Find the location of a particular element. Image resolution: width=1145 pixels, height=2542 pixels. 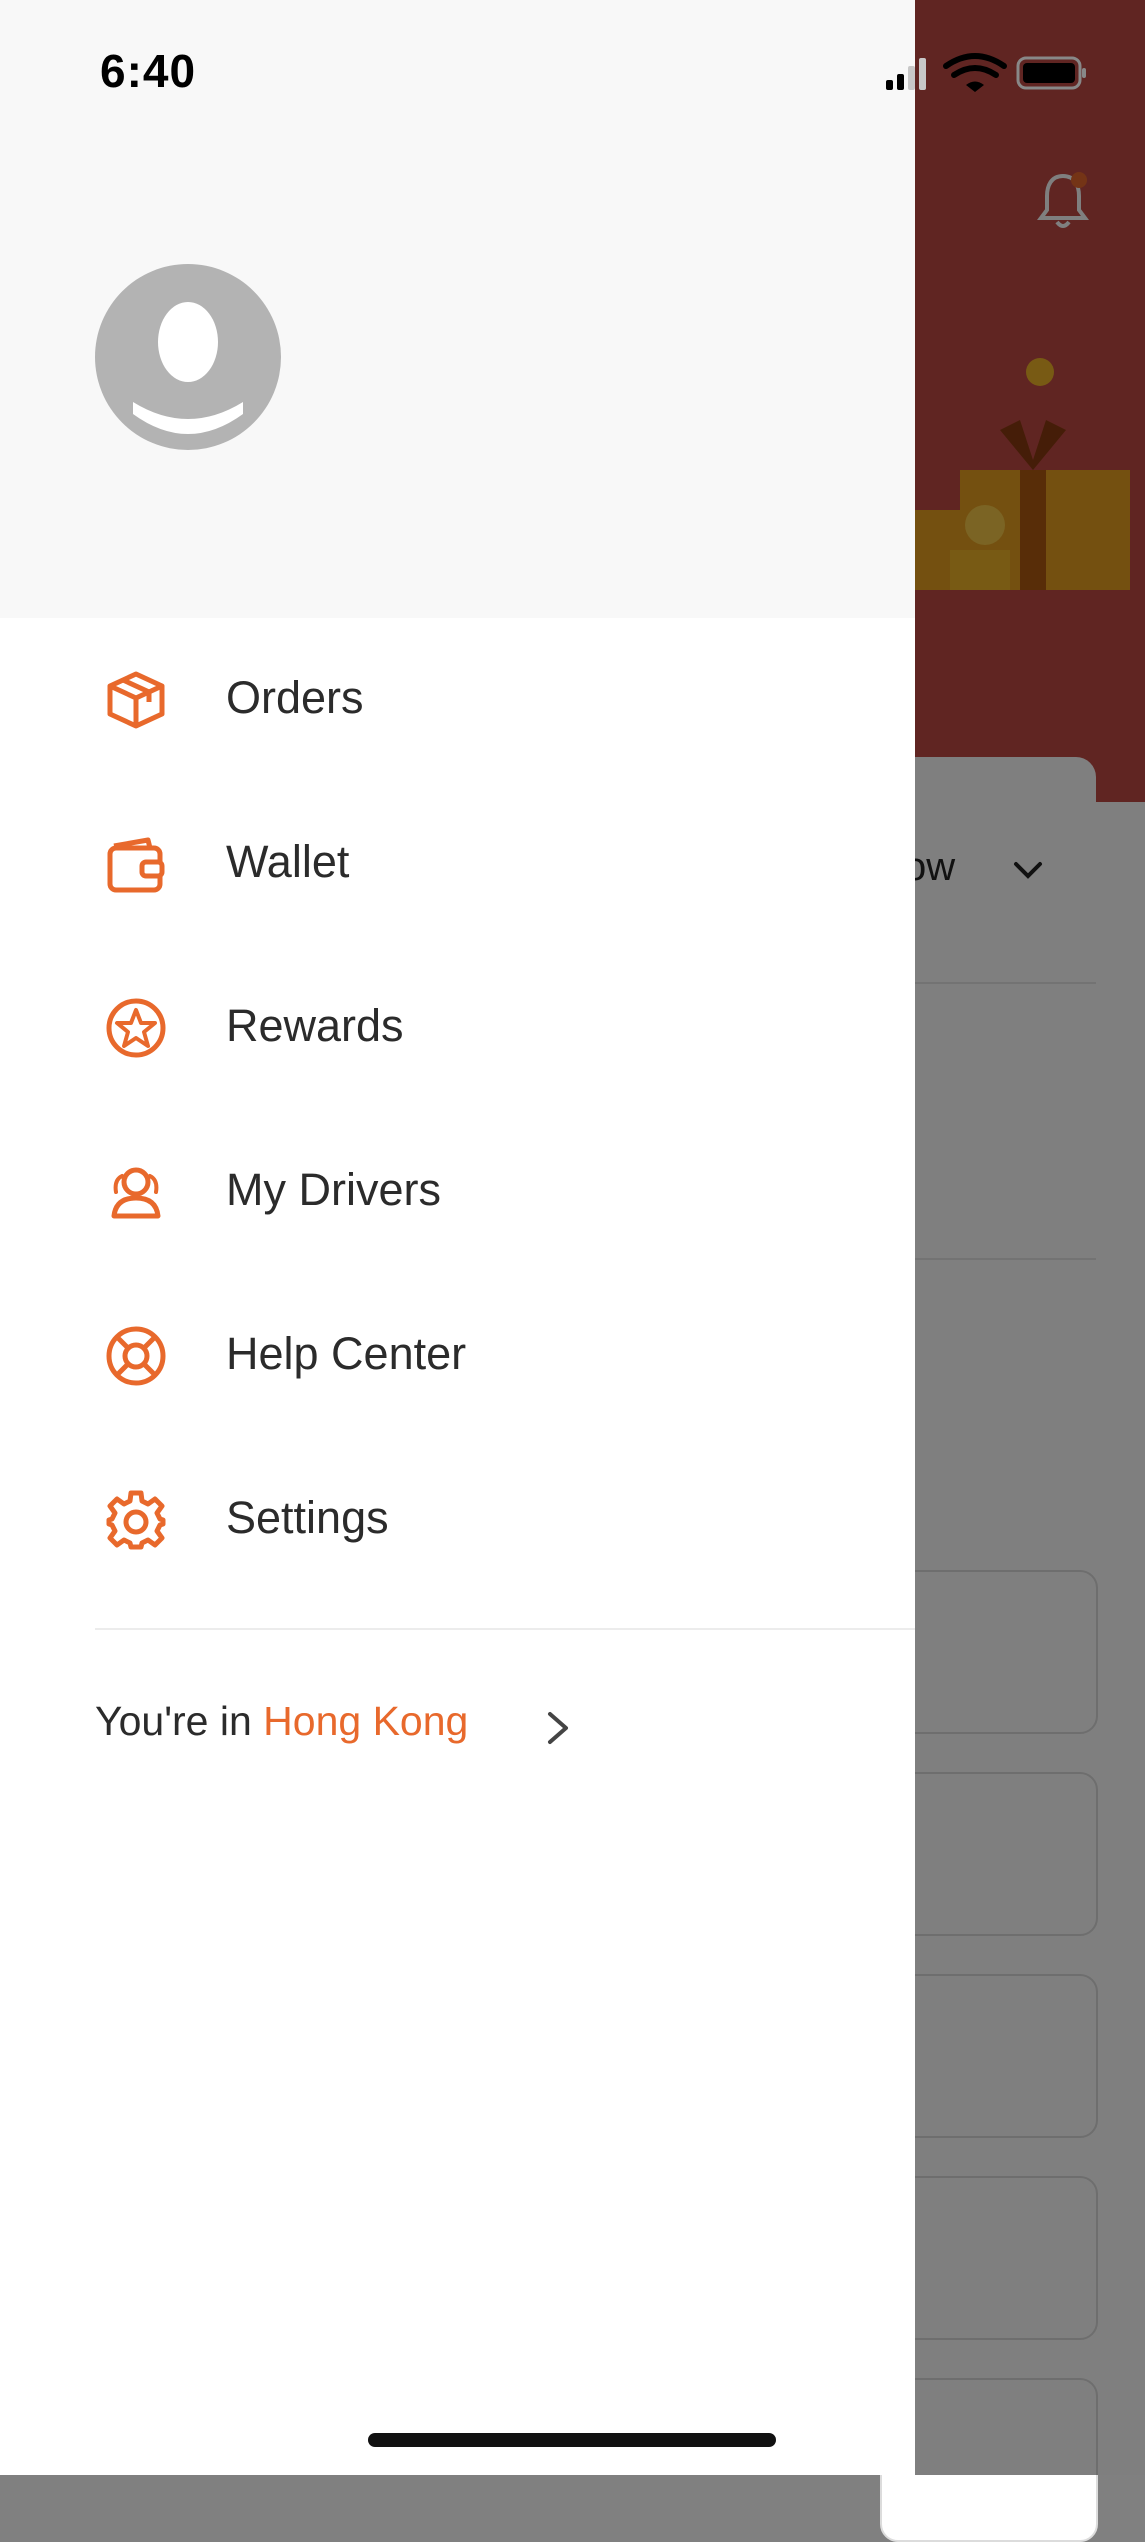

menu-item-my-drivers: My Drivers is located at coordinates (457, 1192).